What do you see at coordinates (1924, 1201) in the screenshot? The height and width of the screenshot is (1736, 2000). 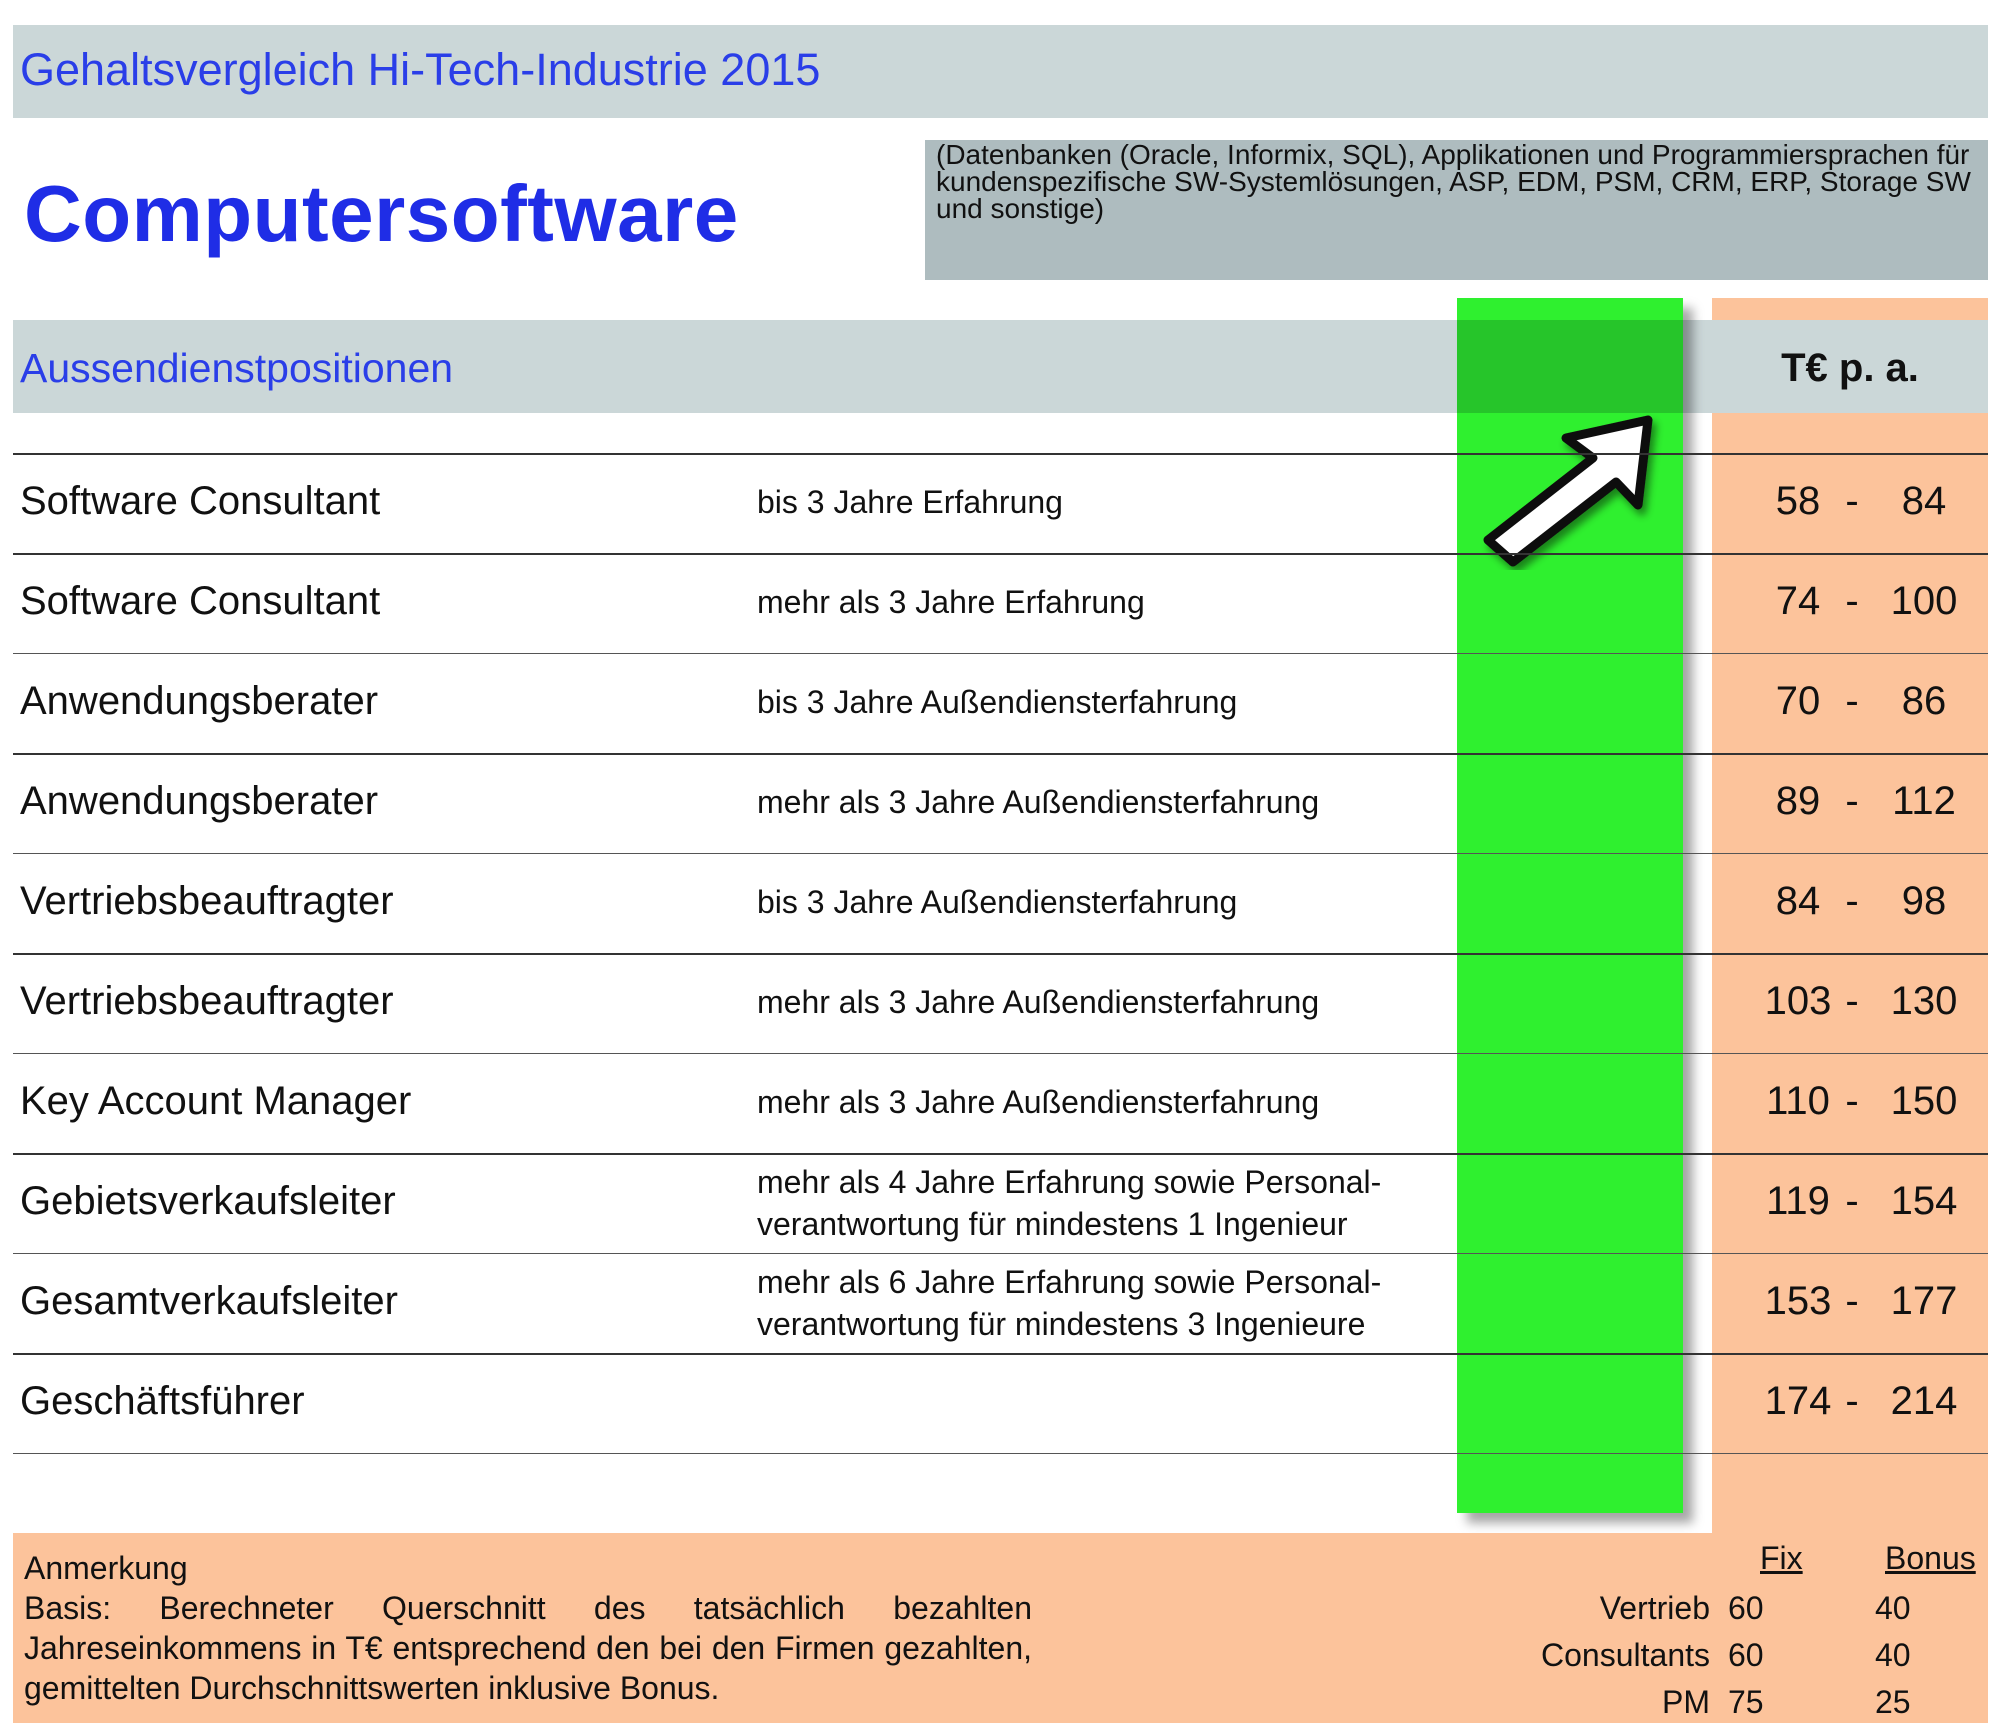 I see `salary-max: 154` at bounding box center [1924, 1201].